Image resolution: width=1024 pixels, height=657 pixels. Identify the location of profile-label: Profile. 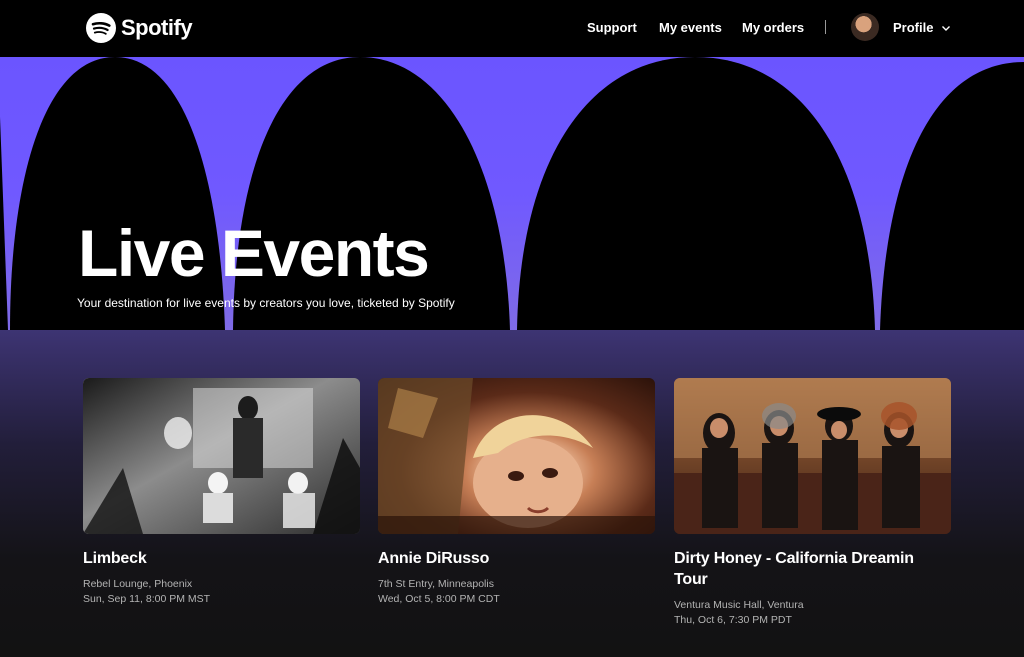
(913, 27).